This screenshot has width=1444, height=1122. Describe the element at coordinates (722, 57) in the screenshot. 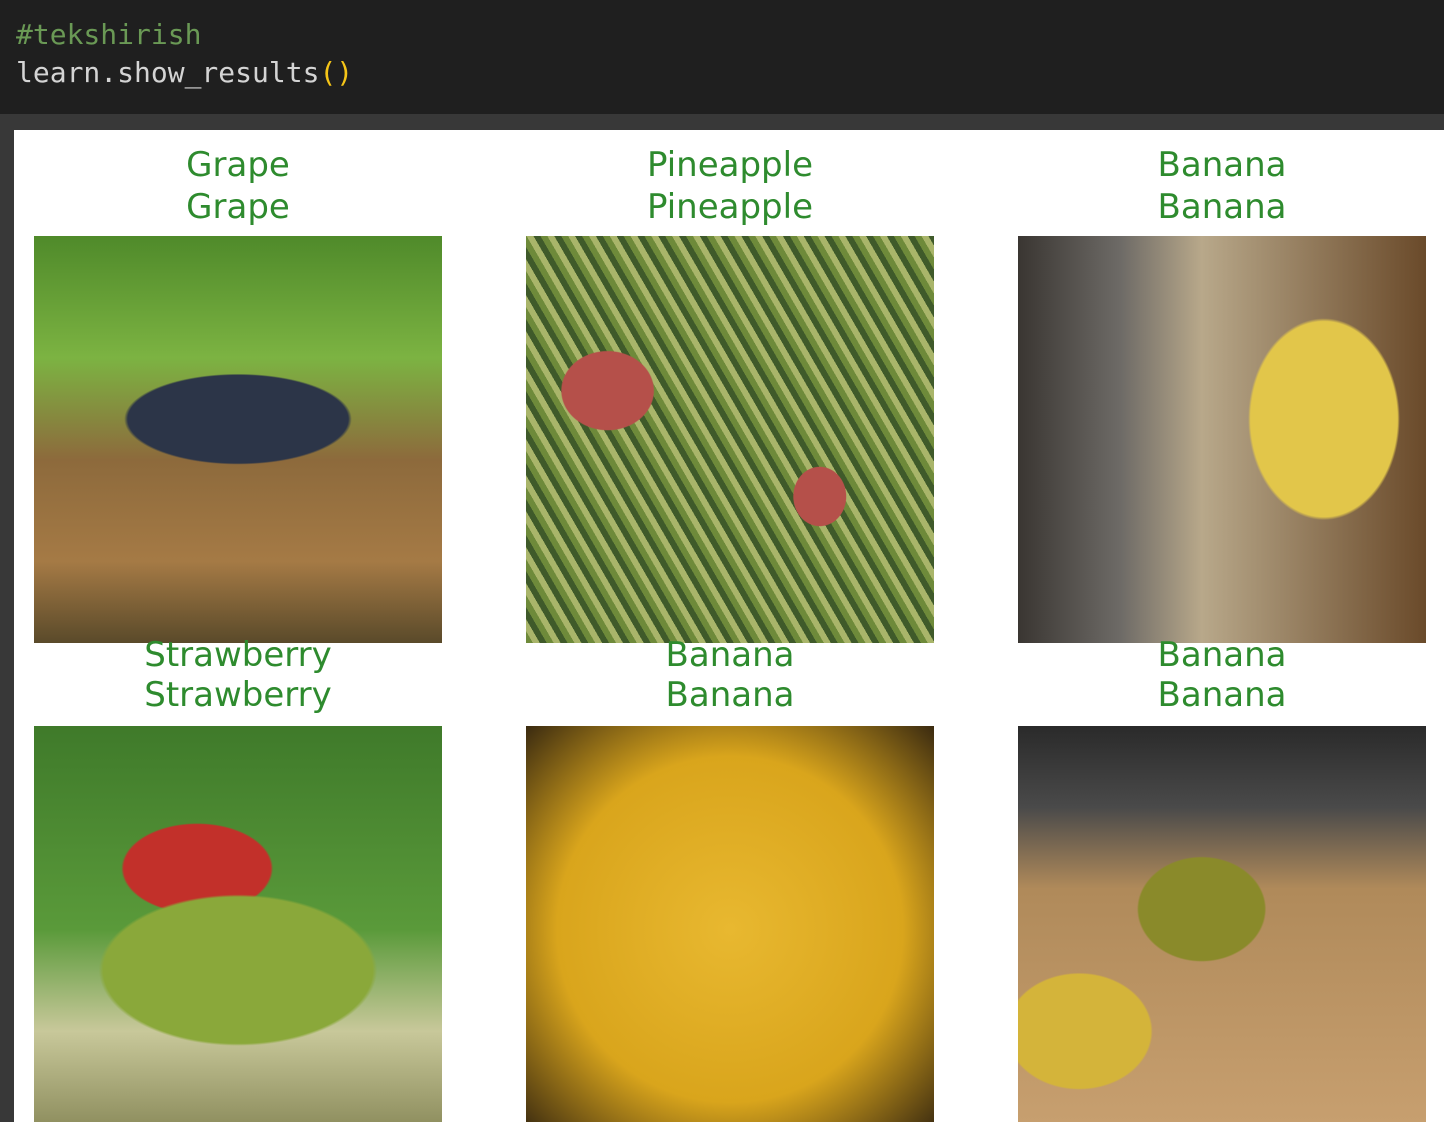

I see `code-cell: #tekshirish learn.show_results()` at that location.